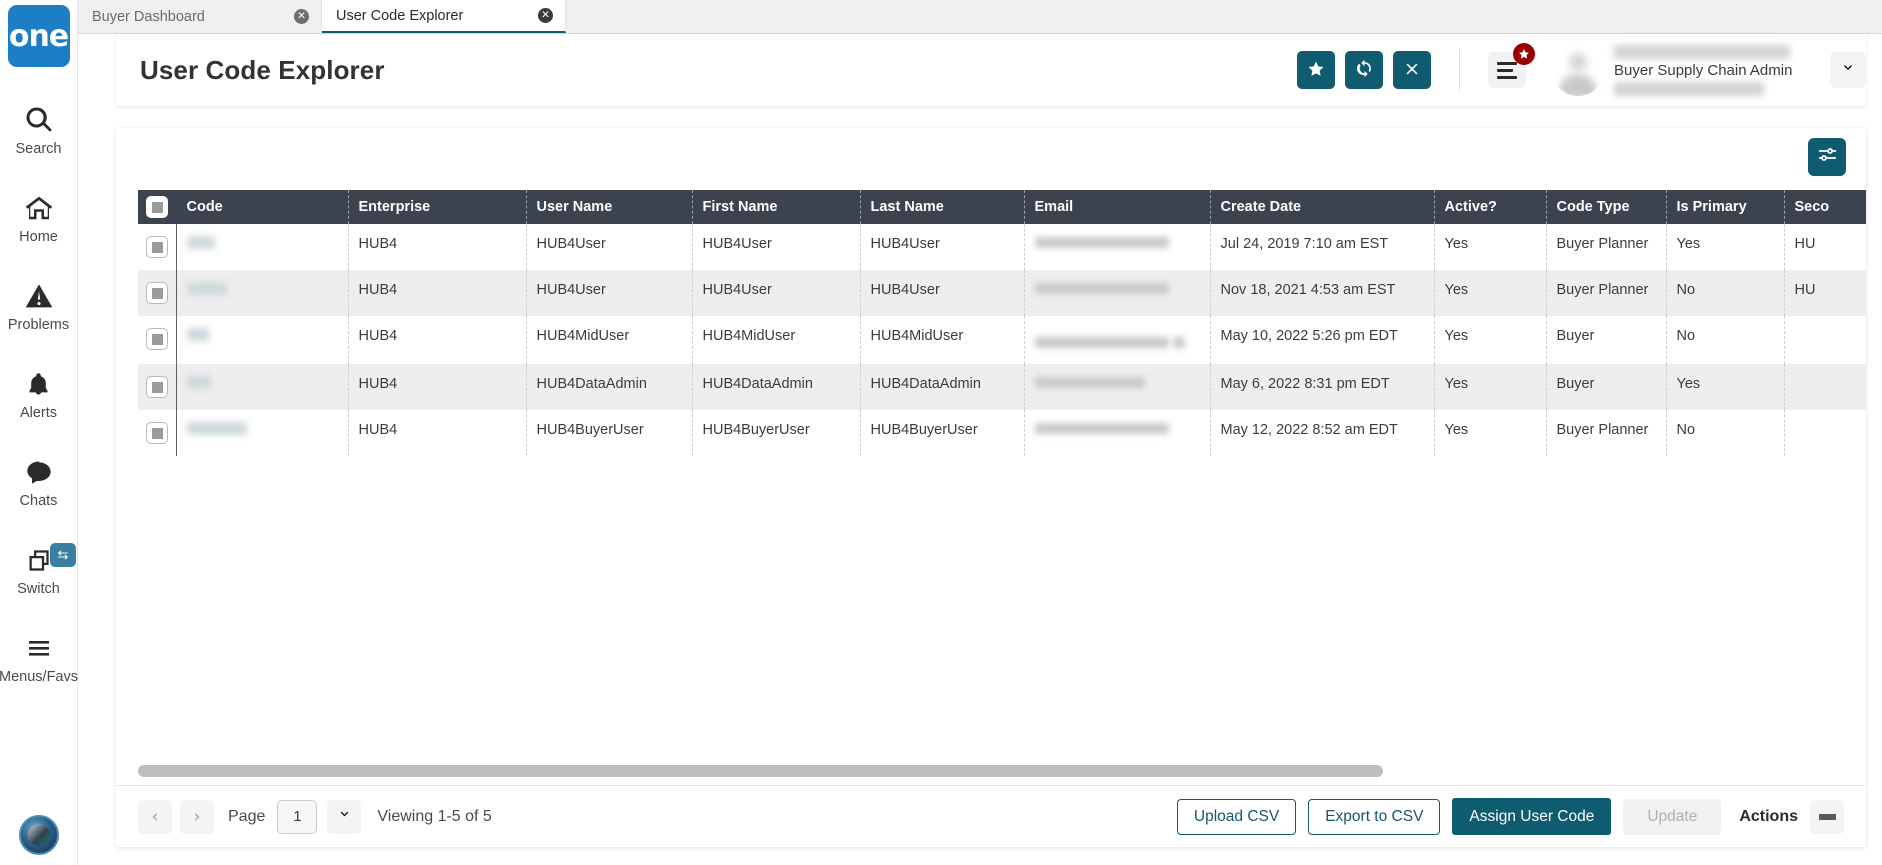  I want to click on previous-page-button: ‹, so click(155, 816).